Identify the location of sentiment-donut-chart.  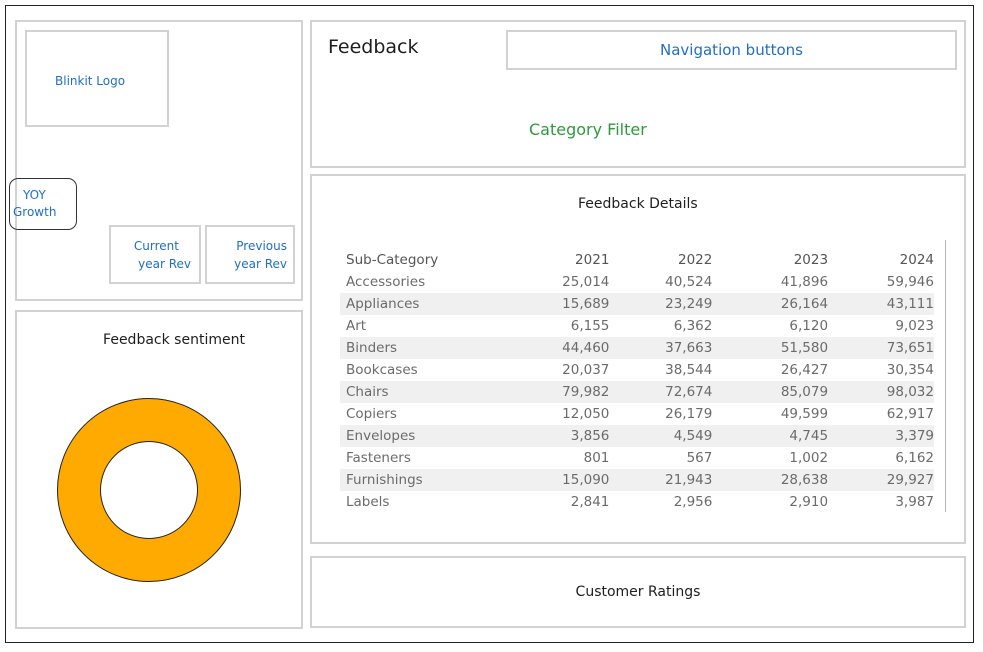
(149, 490).